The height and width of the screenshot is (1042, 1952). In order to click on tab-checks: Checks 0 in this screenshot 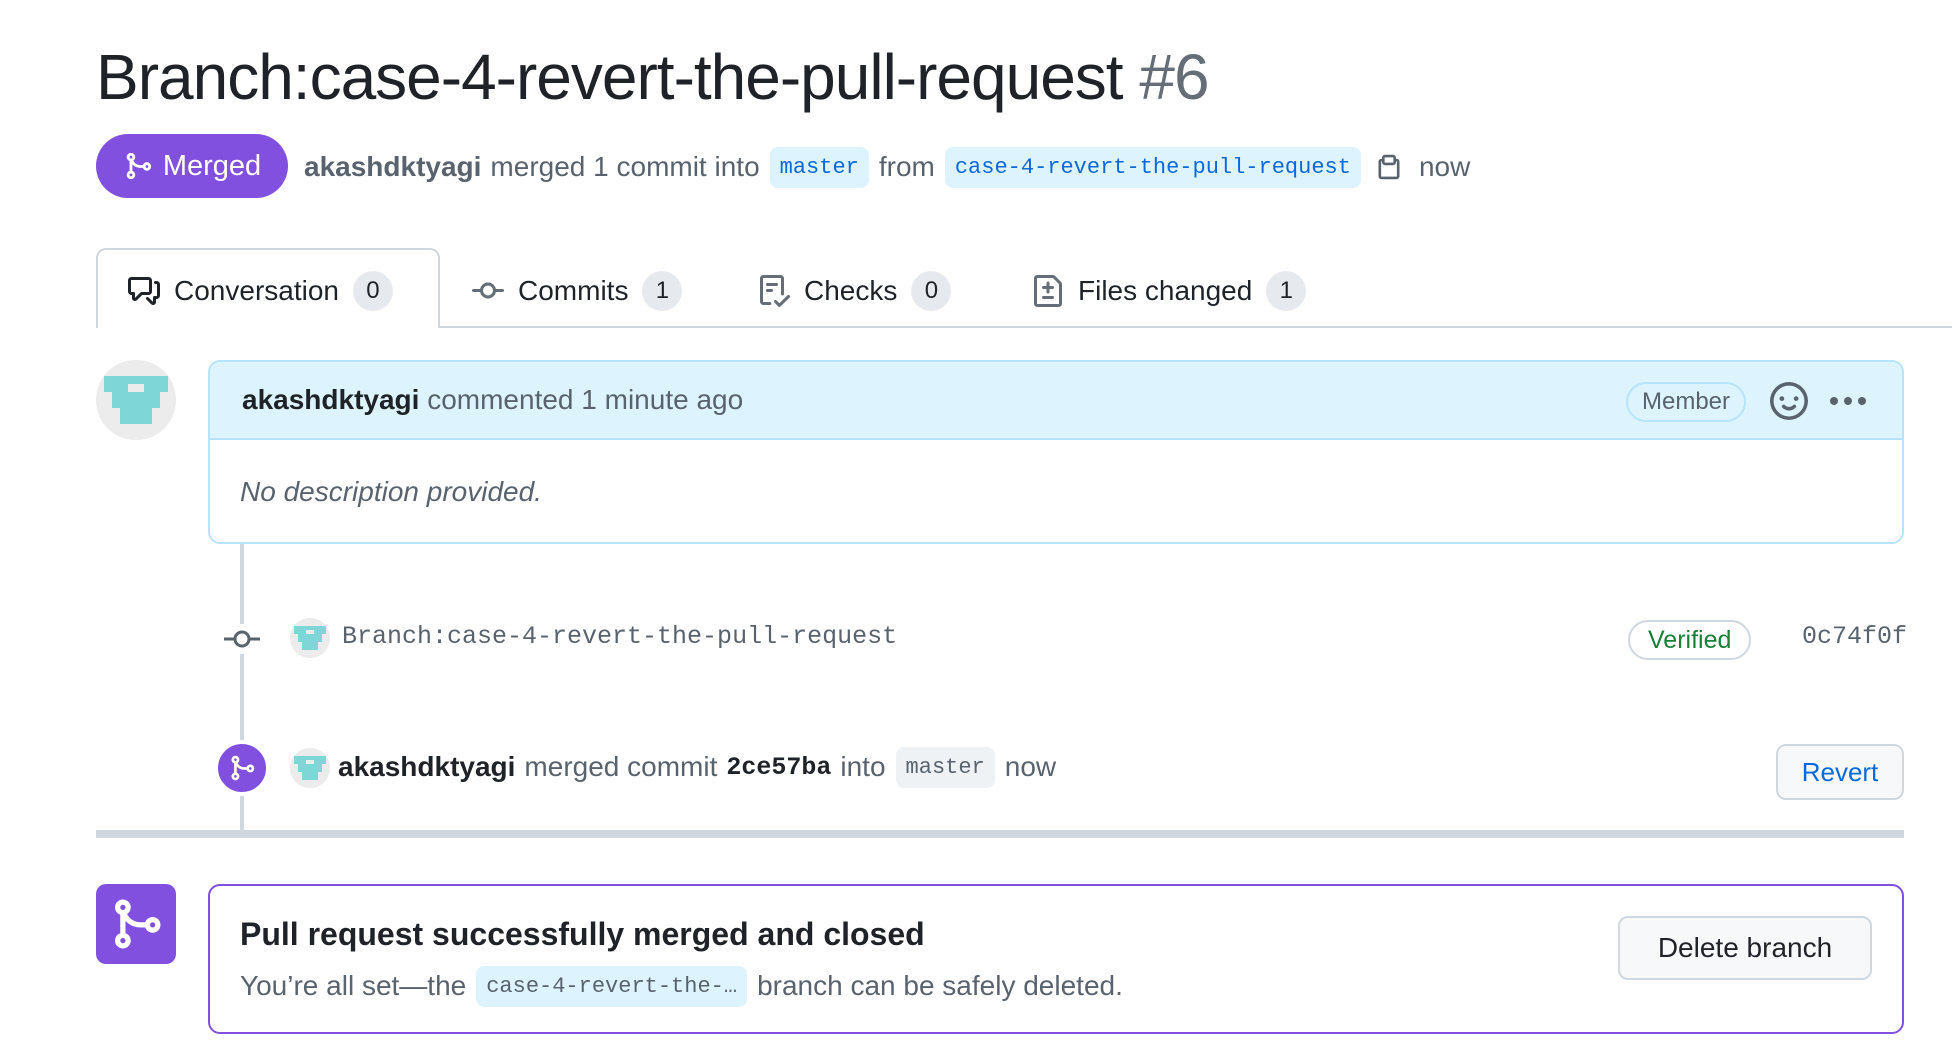, I will do `click(855, 291)`.